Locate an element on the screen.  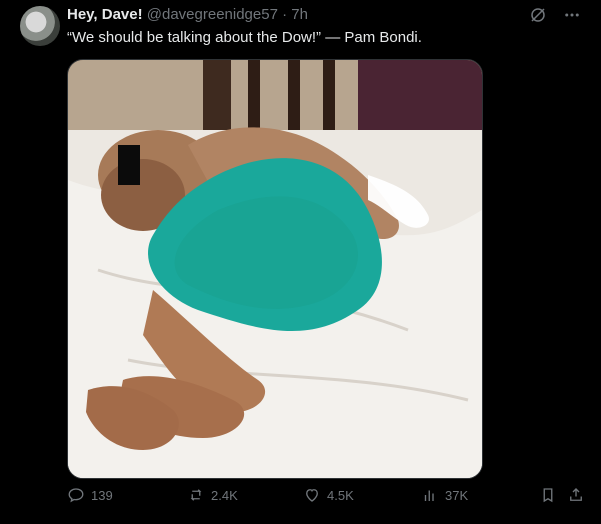
tweet-header: Hey, Dave! @davegreenidge57 · 7h is located at coordinates (187, 15).